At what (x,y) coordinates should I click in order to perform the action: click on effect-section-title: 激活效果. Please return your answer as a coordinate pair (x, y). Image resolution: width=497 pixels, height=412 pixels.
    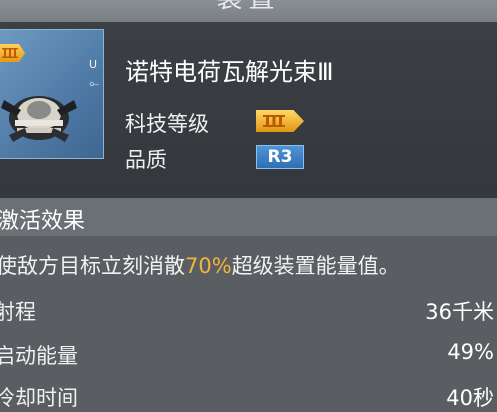
    Looking at the image, I should click on (43, 221).